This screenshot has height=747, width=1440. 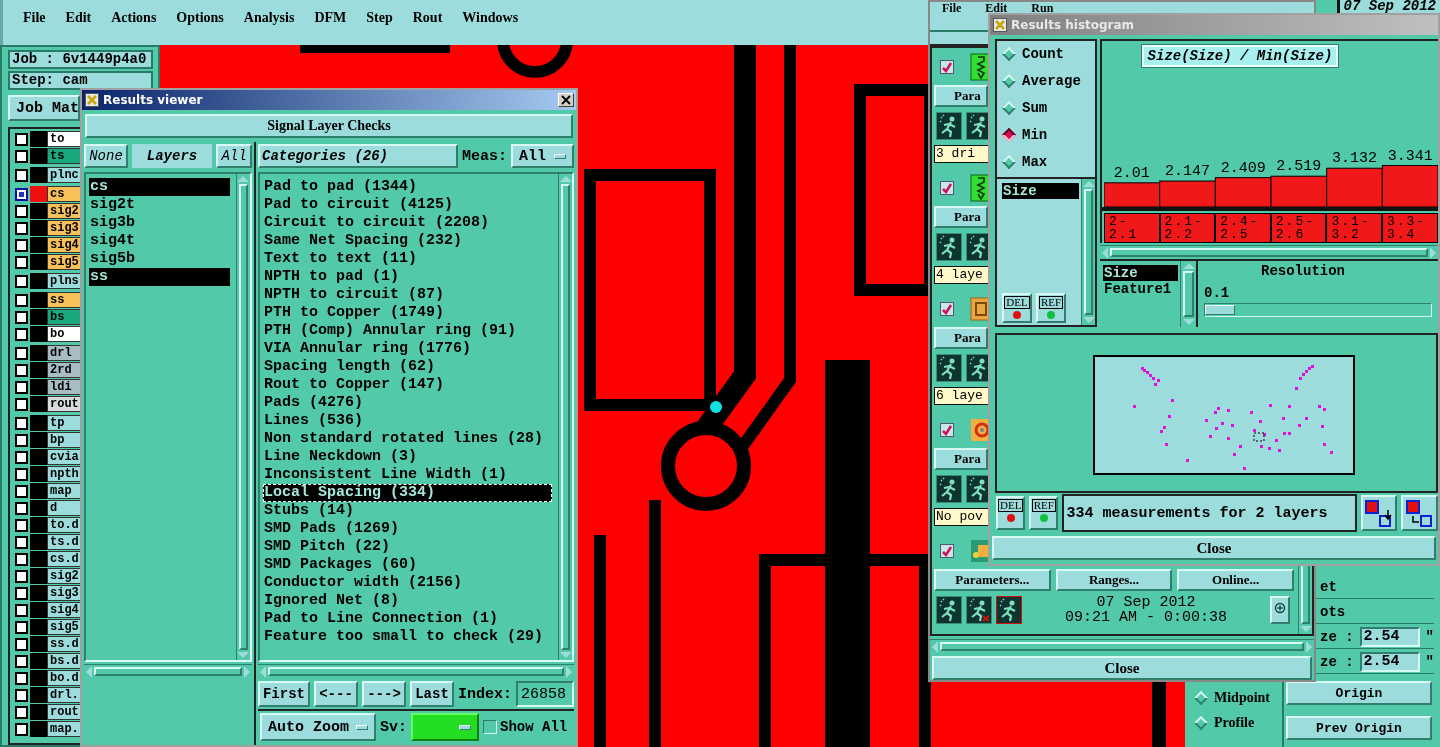 I want to click on layer-list-item: ss, so click(x=159, y=277).